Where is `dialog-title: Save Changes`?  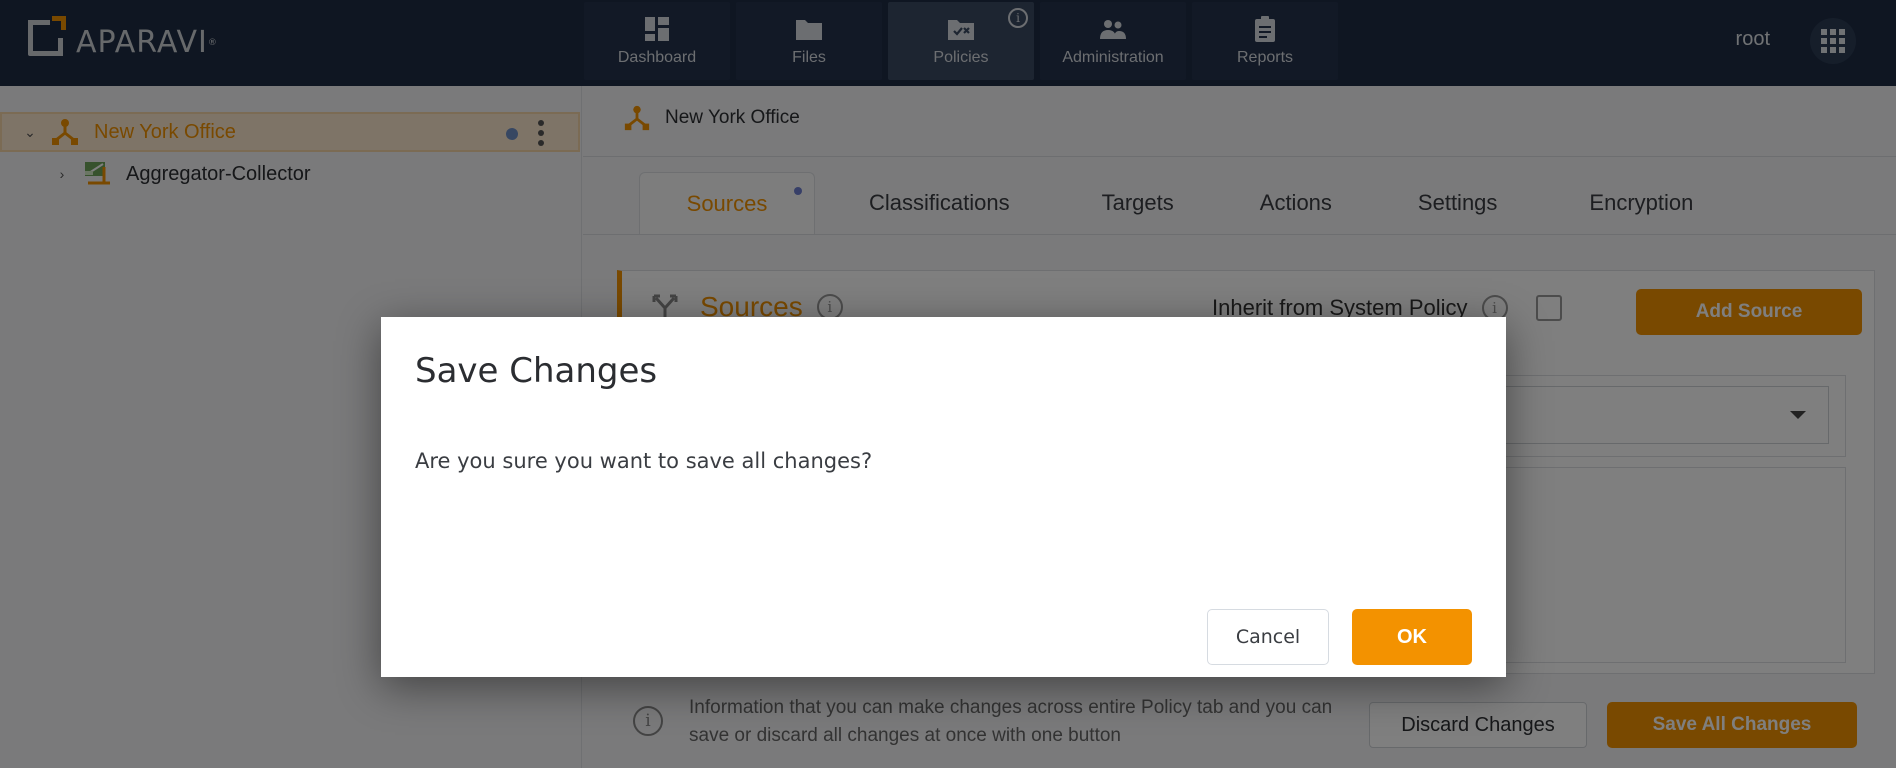 dialog-title: Save Changes is located at coordinates (536, 371).